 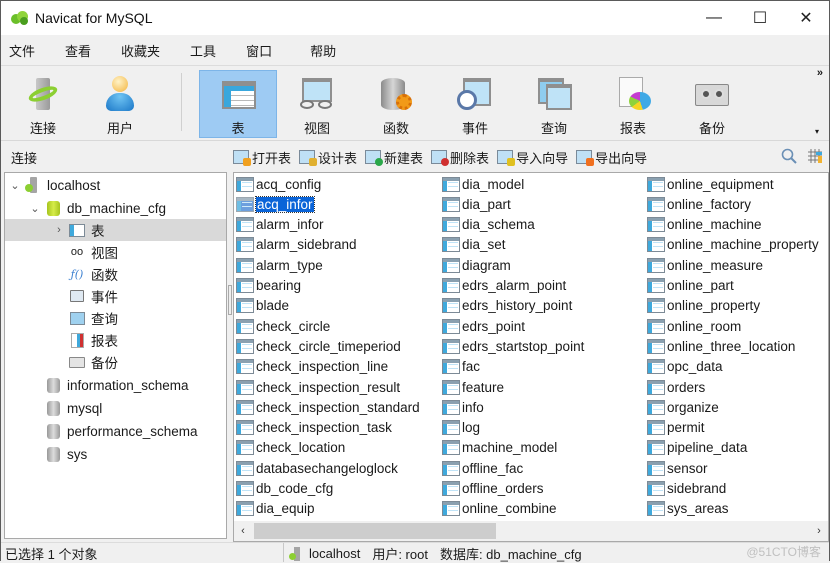 I want to click on table-item: alarm_infor, so click(x=280, y=225).